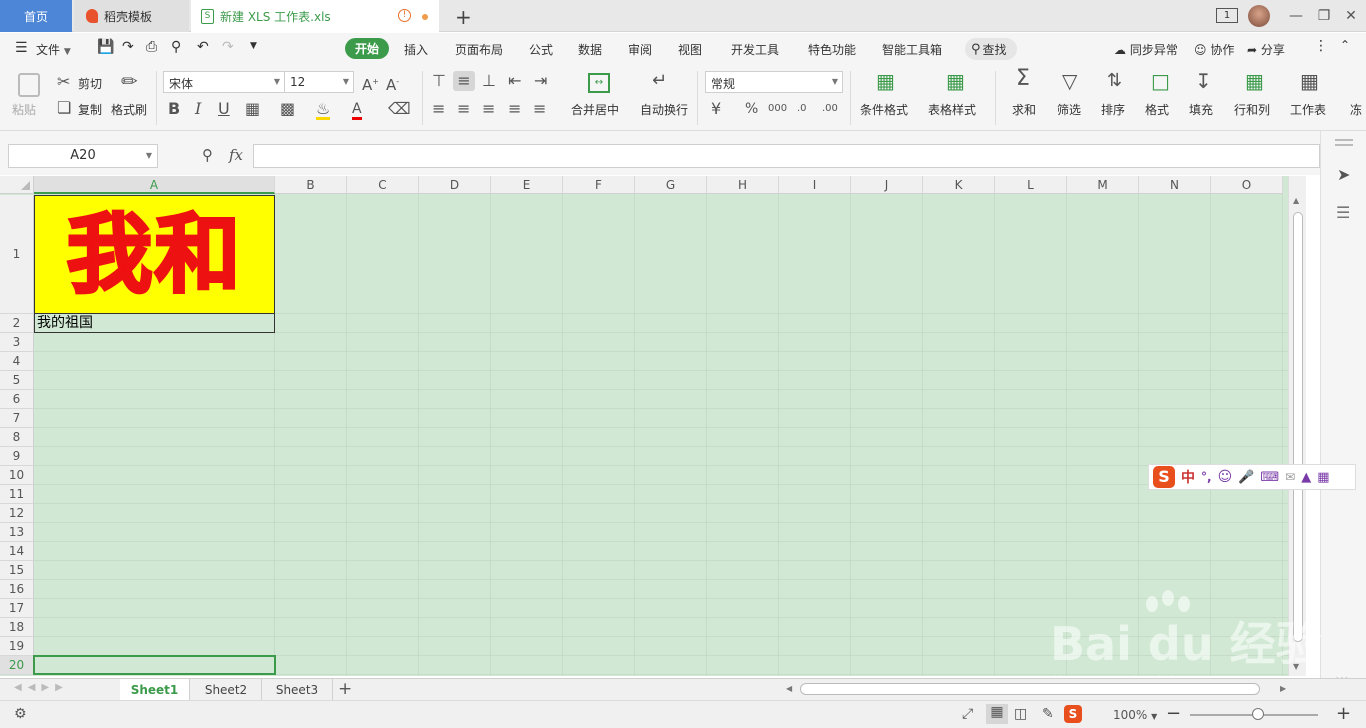  Describe the element at coordinates (17, 475) in the screenshot. I see `row-header-10: 10` at that location.